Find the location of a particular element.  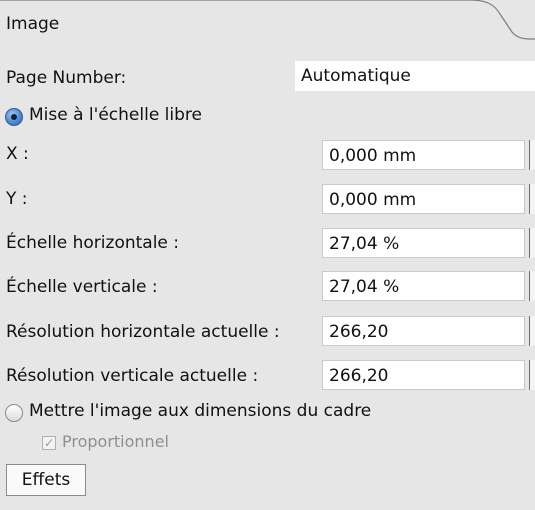

page-number-field: Automatiquе is located at coordinates (415, 76).